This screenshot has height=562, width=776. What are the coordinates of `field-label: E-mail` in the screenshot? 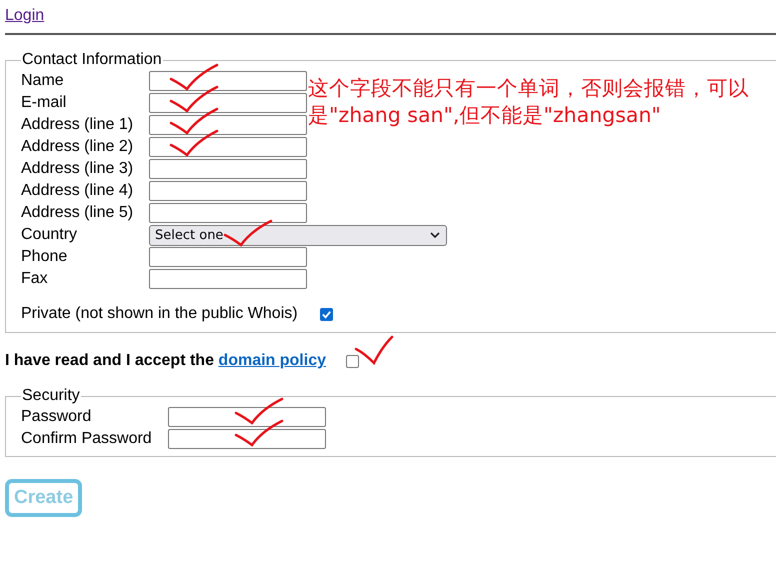 It's located at (44, 103).